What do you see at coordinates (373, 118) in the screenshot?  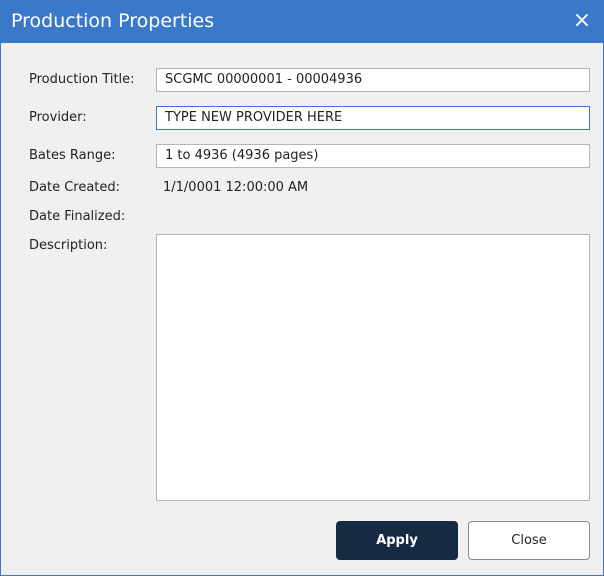 I see `provider-field: TYPE NEW PROVIDER HERE` at bounding box center [373, 118].